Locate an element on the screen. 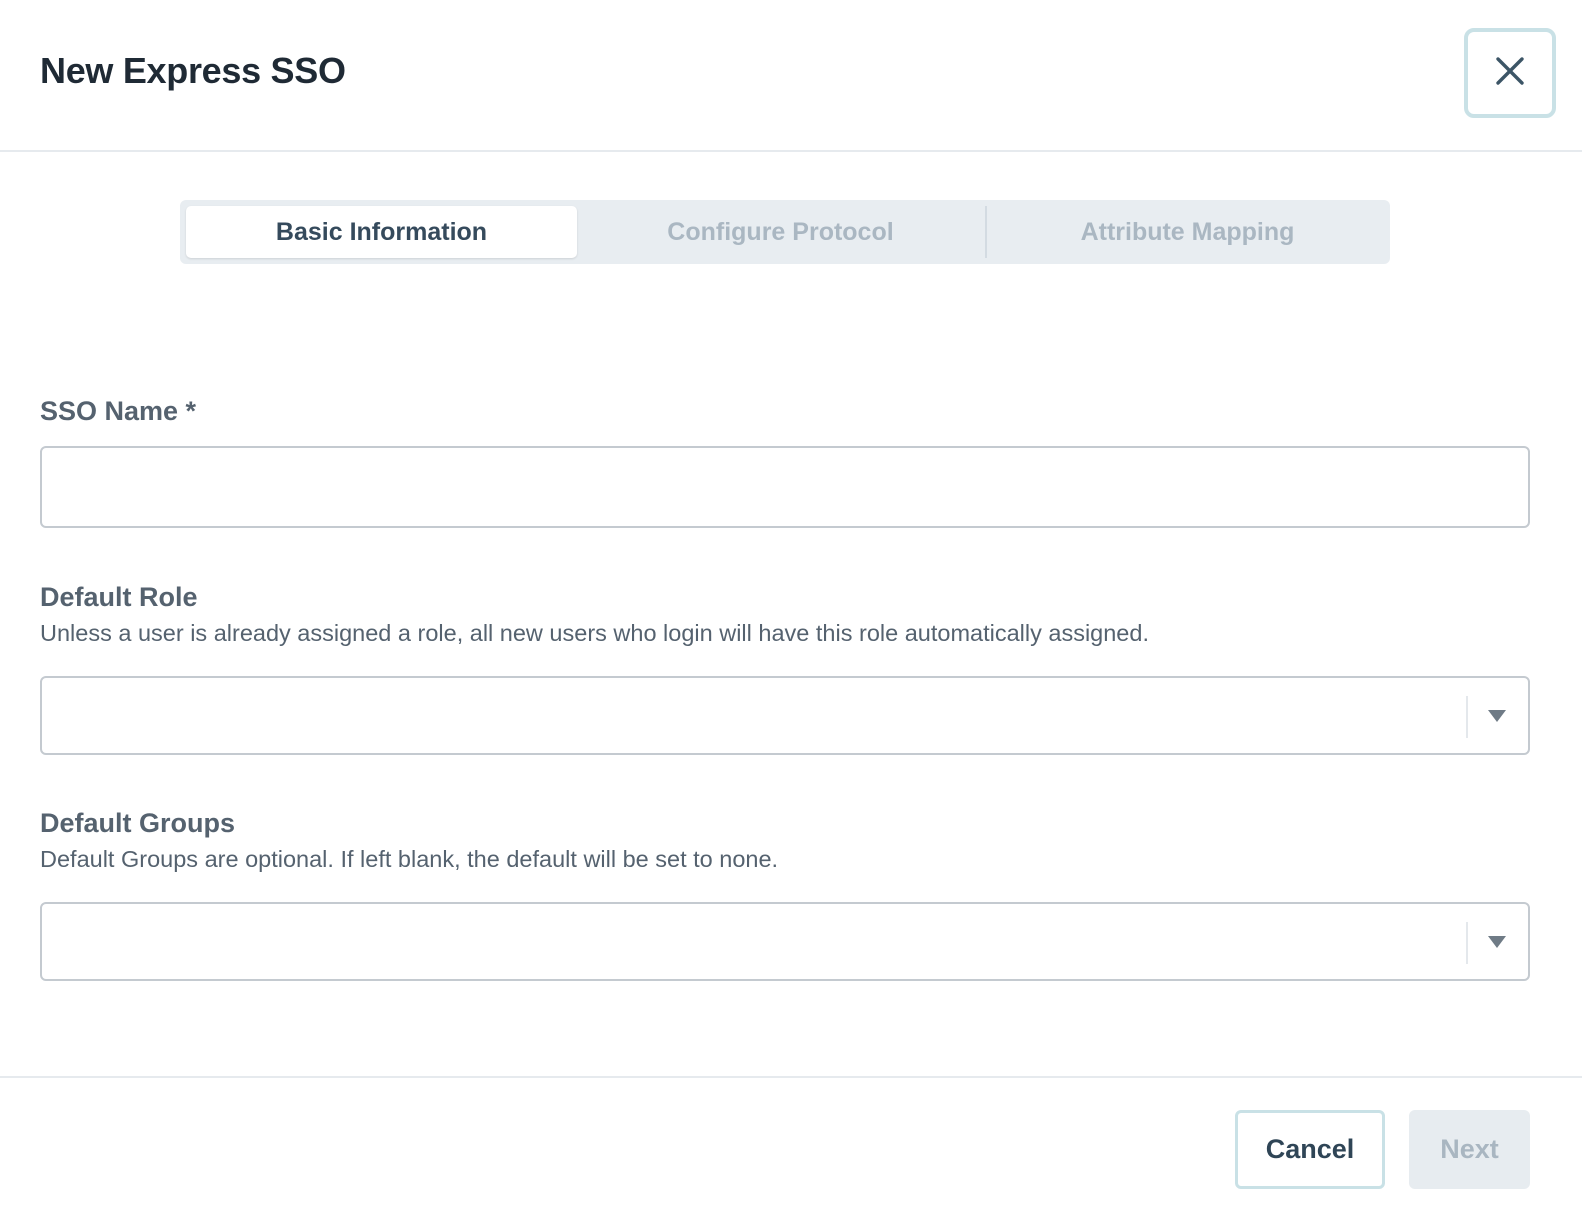 Image resolution: width=1582 pixels, height=1226 pixels. tab-divider is located at coordinates (986, 232).